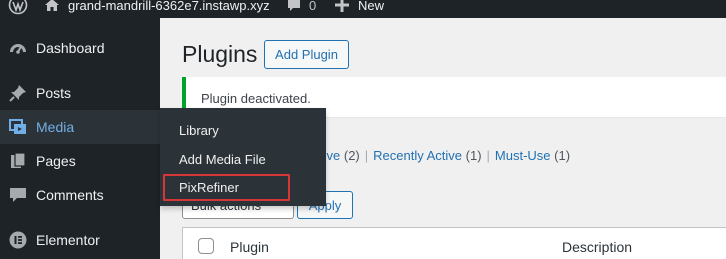  I want to click on wordpress-logo-icon, so click(18, 8).